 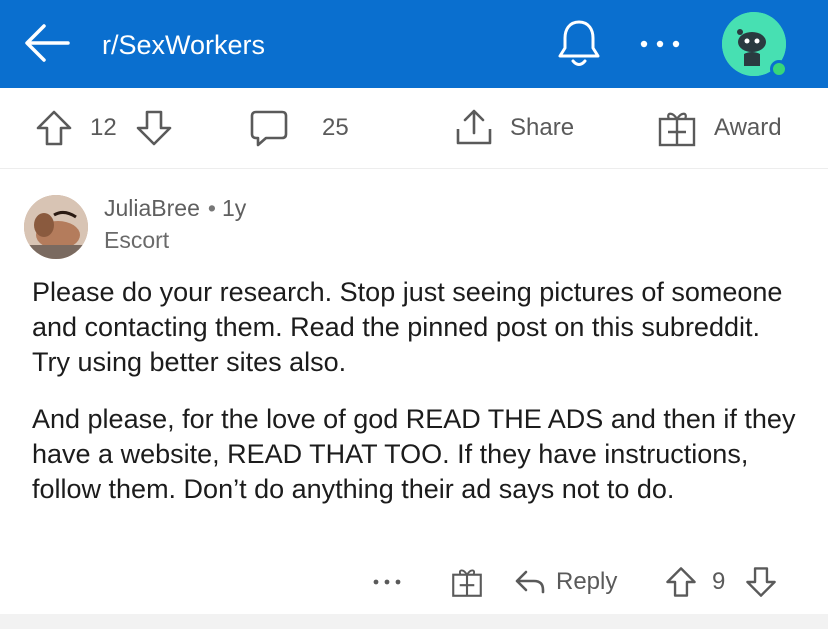 I want to click on downvote-button, so click(x=154, y=128).